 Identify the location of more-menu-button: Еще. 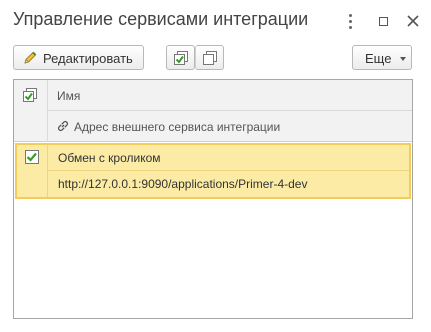
(382, 57).